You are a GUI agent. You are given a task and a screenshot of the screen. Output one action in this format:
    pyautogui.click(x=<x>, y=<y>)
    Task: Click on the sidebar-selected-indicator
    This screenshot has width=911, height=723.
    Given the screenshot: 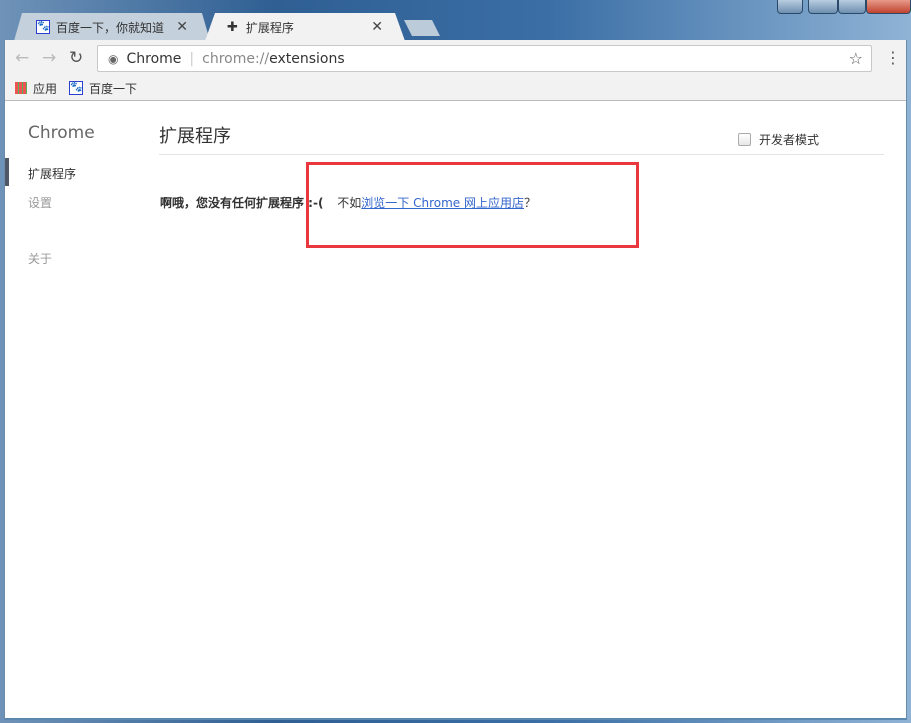 What is the action you would take?
    pyautogui.click(x=7, y=172)
    